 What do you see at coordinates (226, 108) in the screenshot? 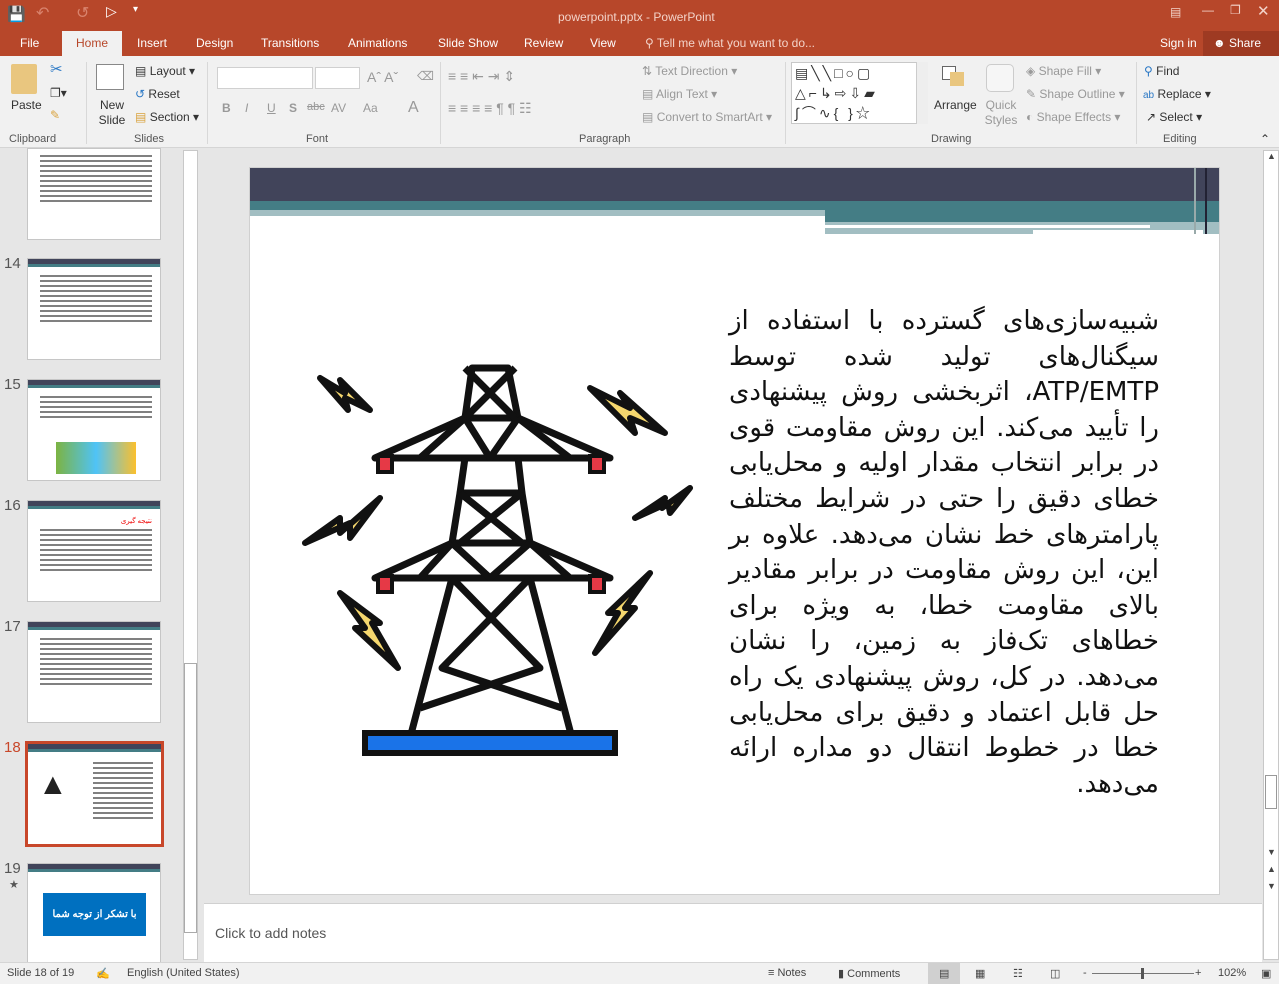
I see `bold-button: B` at bounding box center [226, 108].